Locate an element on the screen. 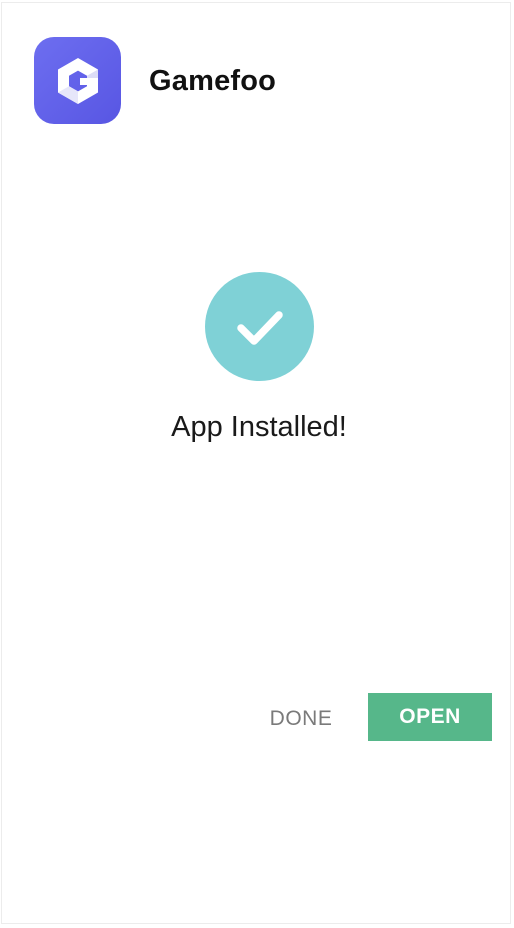 This screenshot has width=514, height=928. checkmark-glyph is located at coordinates (259, 327).